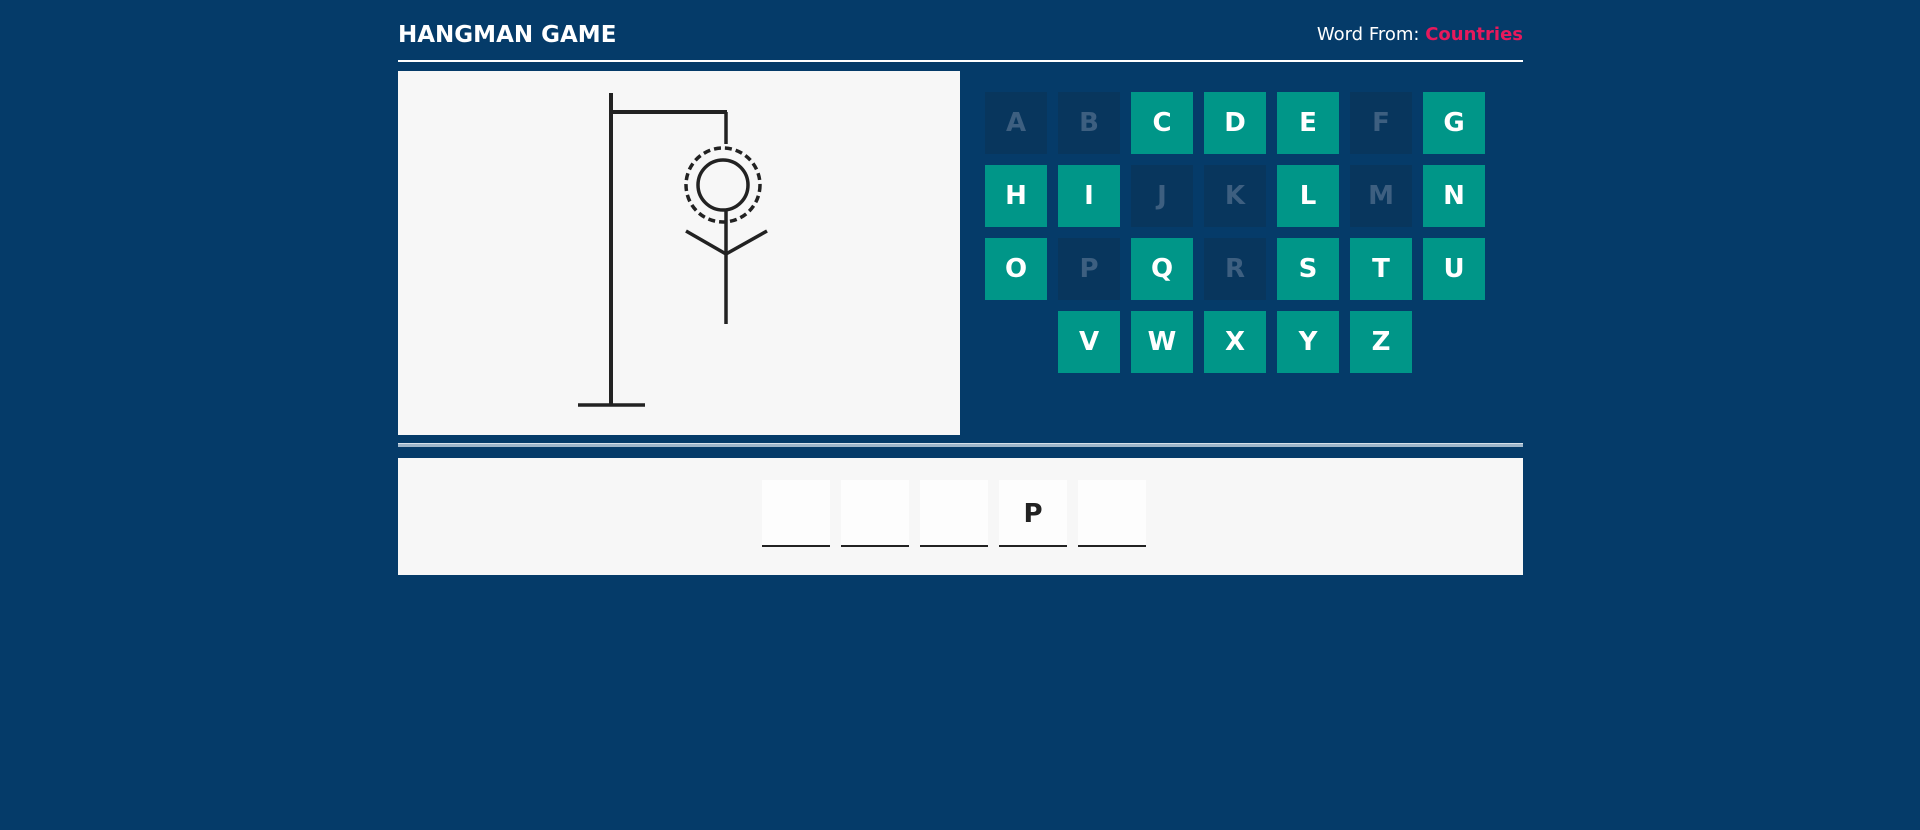 The image size is (1920, 830). I want to click on letter-key-m: M, so click(1381, 196).